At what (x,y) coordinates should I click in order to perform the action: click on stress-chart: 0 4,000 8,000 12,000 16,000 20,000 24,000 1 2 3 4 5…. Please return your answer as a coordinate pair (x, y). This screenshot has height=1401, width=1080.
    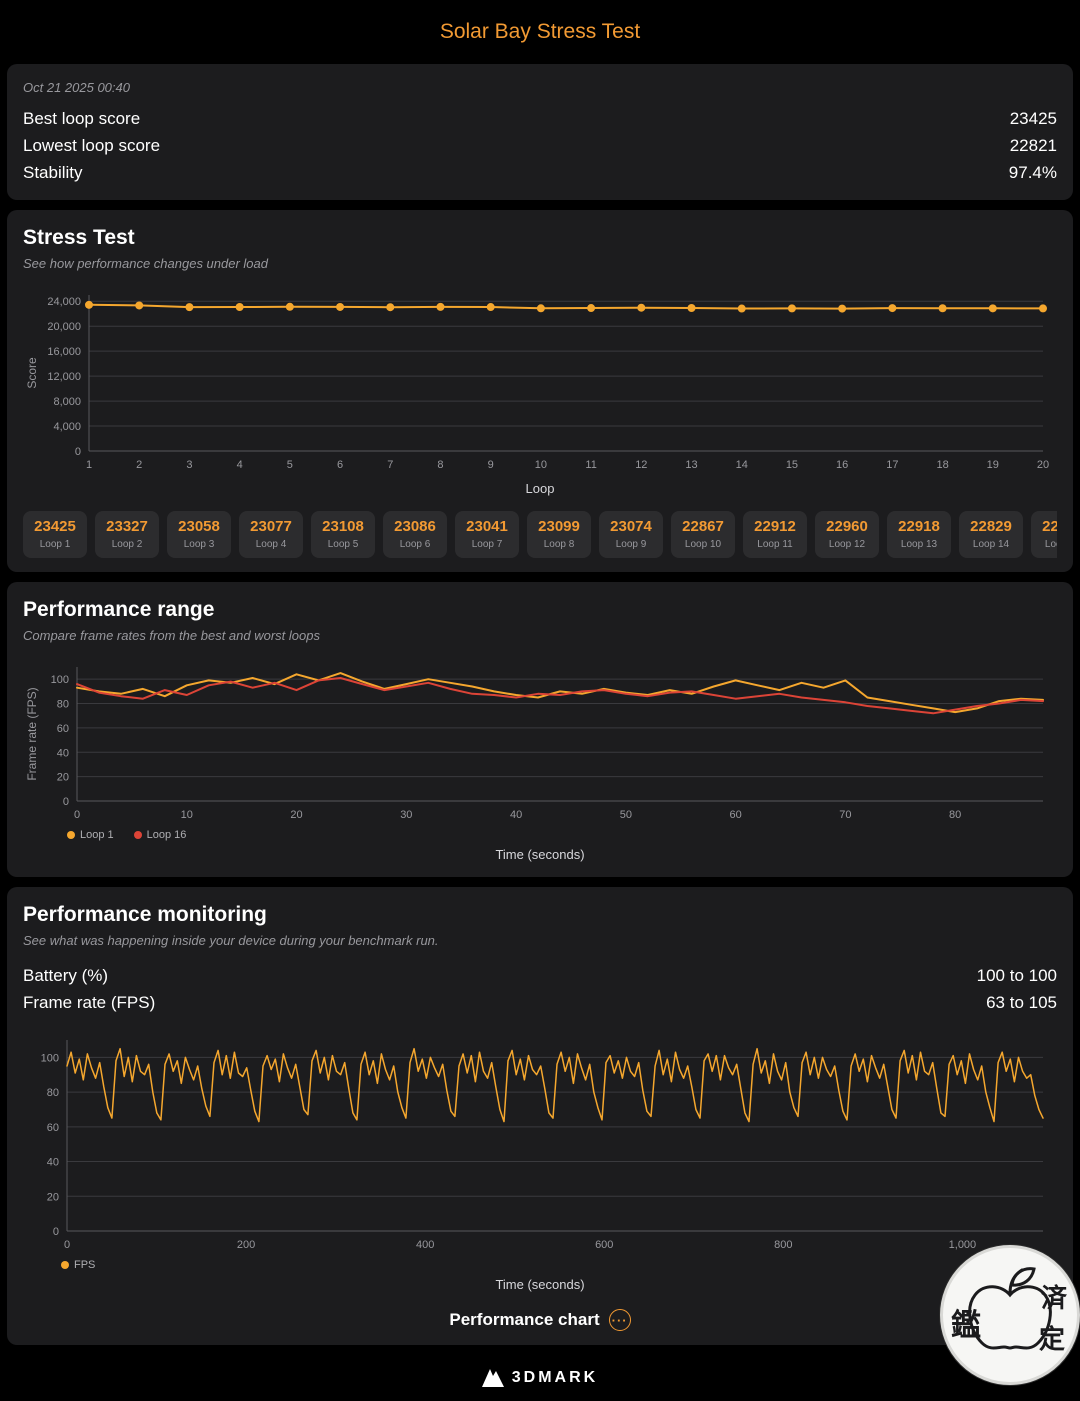
    Looking at the image, I should click on (540, 380).